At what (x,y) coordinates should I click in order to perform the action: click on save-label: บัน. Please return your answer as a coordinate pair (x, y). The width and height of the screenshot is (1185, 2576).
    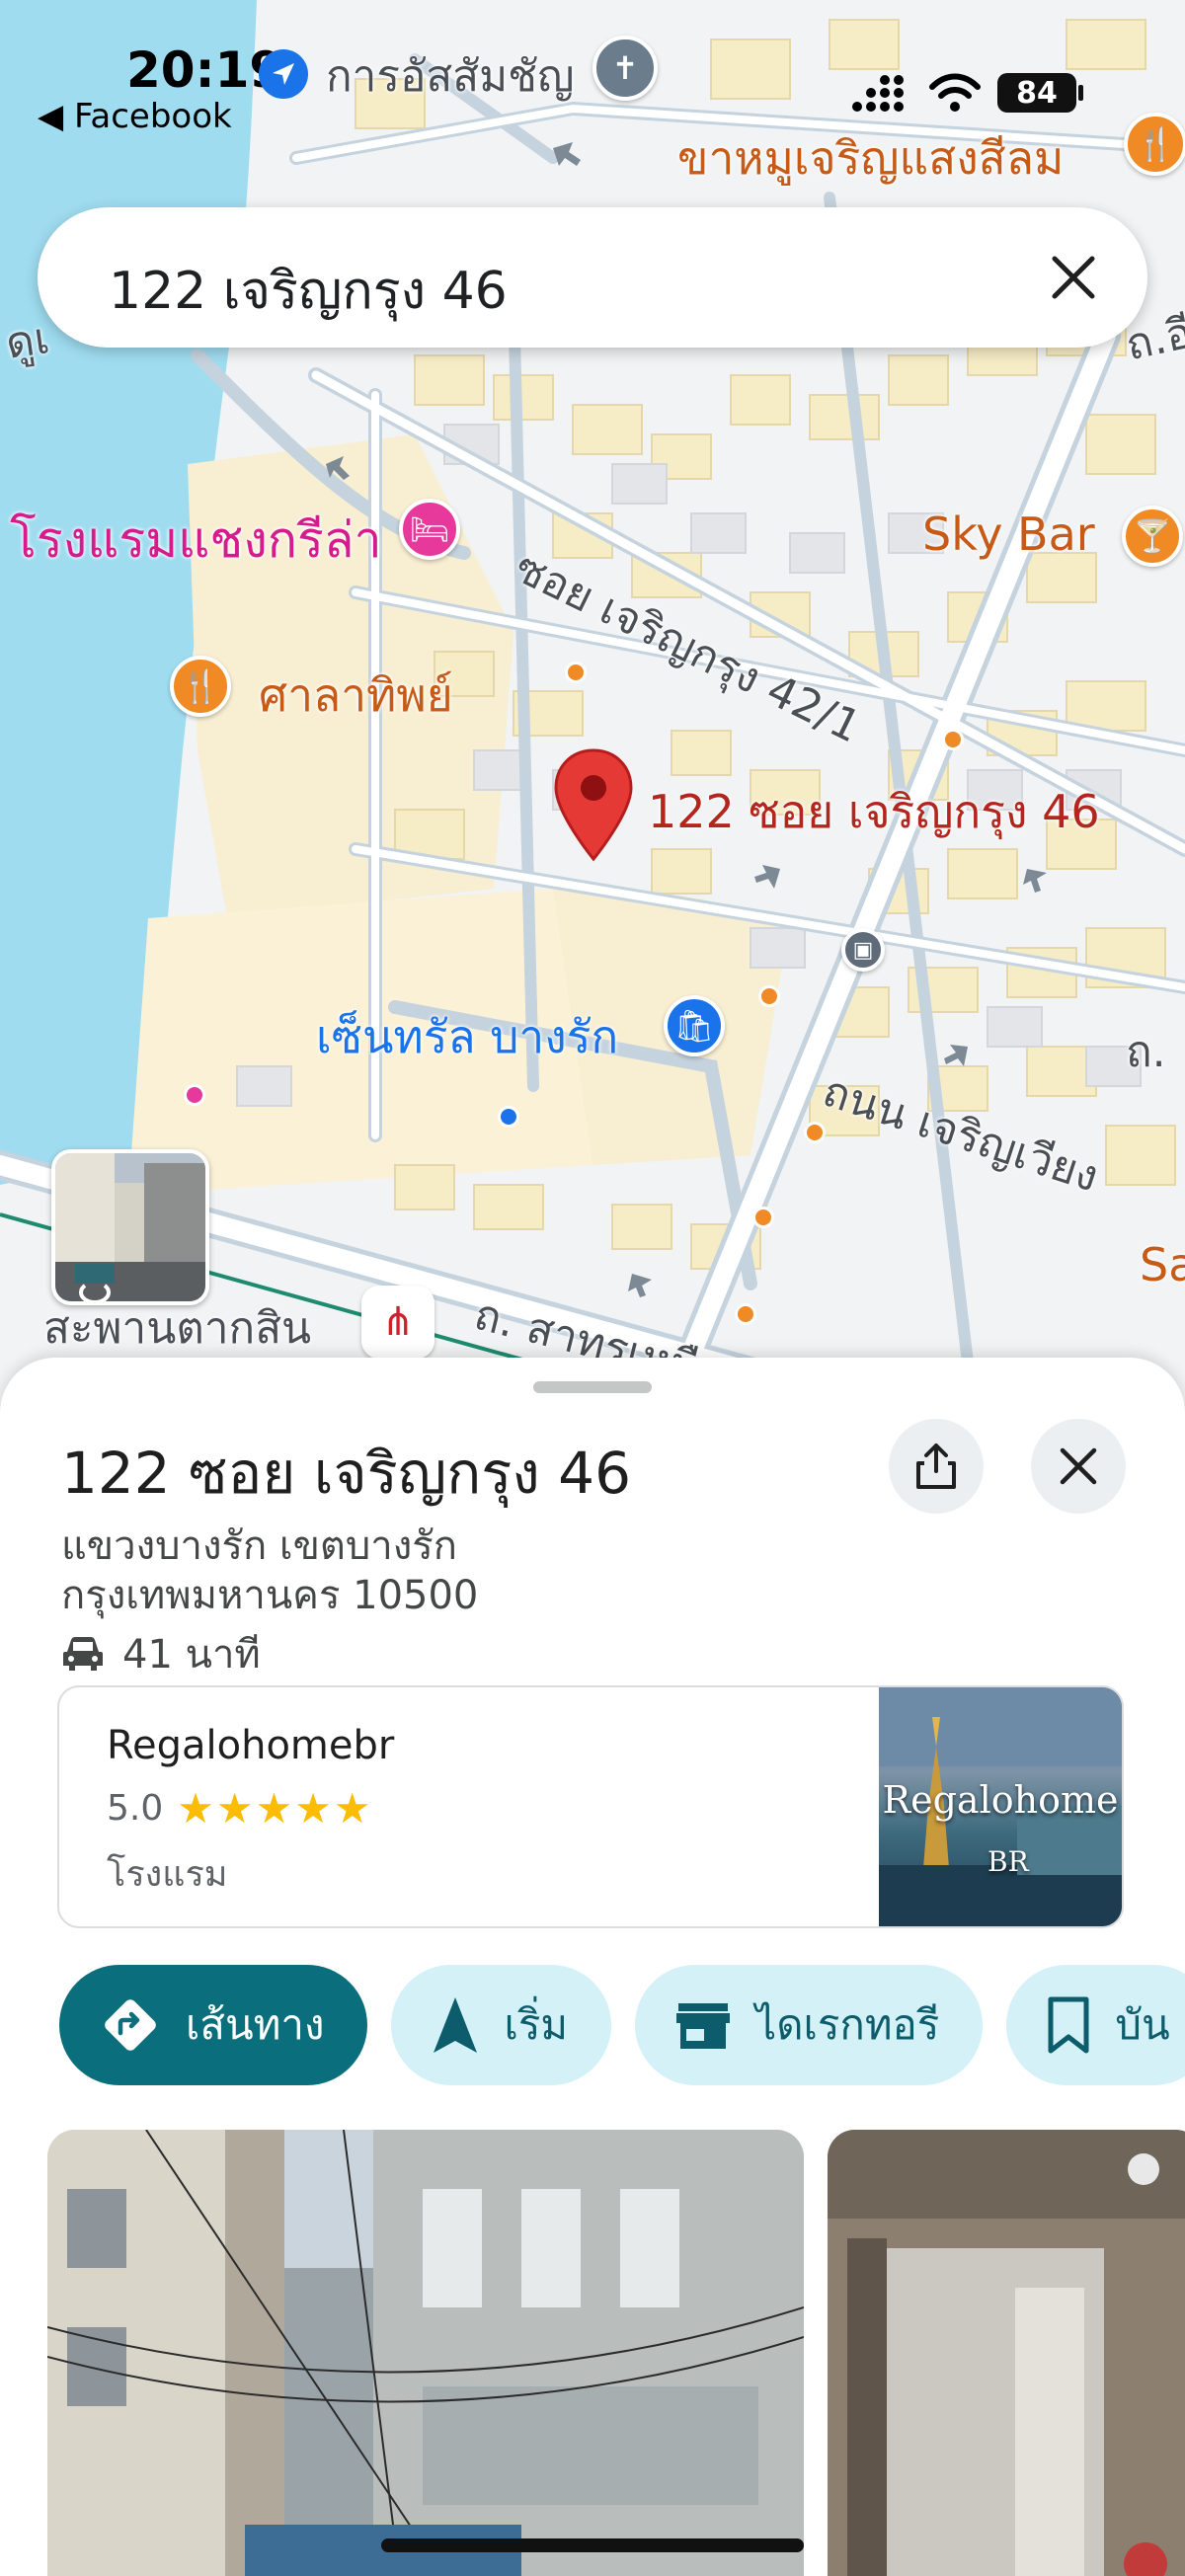
    Looking at the image, I should click on (1143, 2024).